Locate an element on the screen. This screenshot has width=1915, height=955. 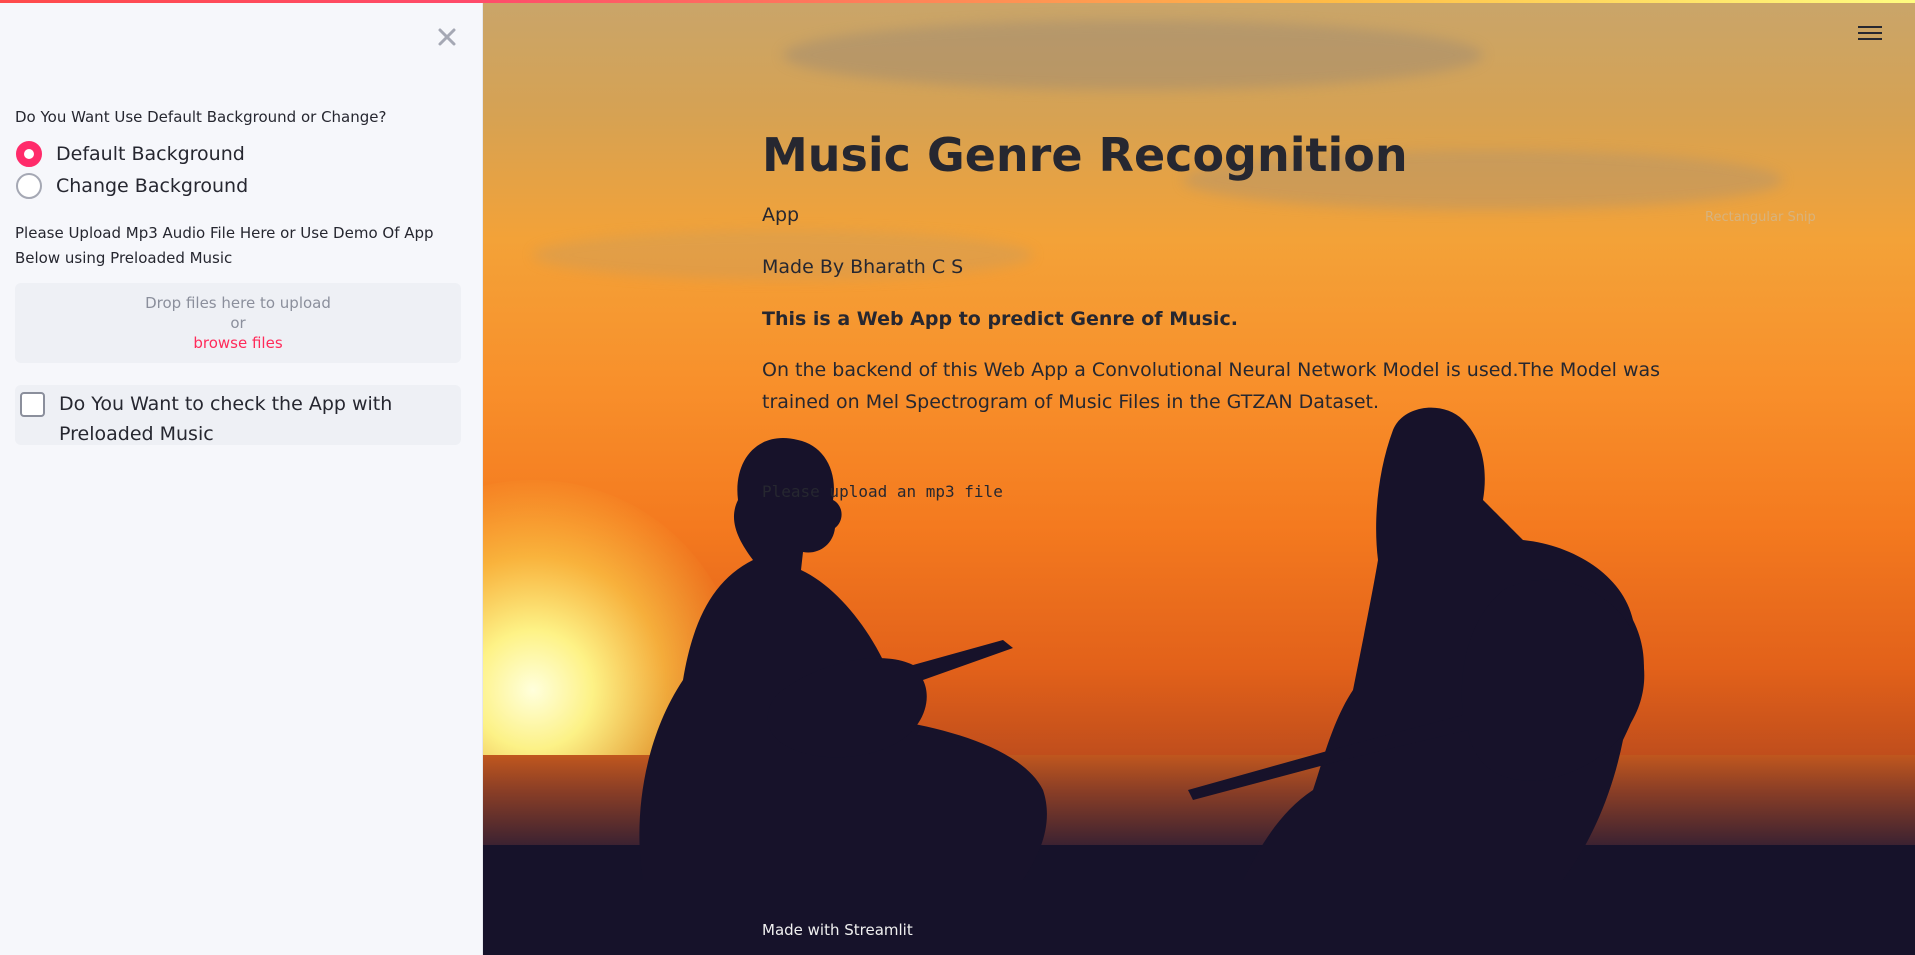
hamburger-menu-button is located at coordinates (1870, 34).